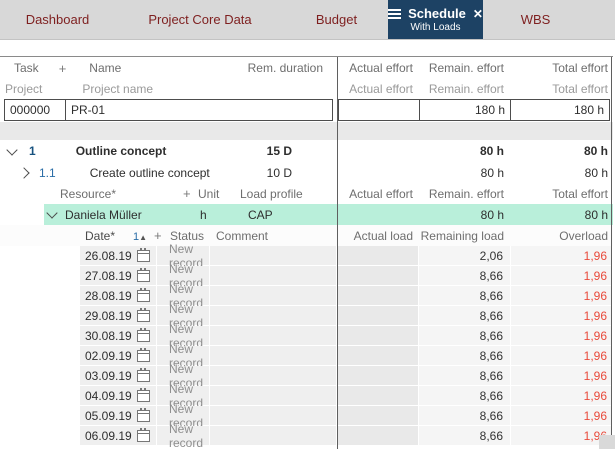 The image size is (615, 450). I want to click on remaining-load: 2,06, so click(465, 256).